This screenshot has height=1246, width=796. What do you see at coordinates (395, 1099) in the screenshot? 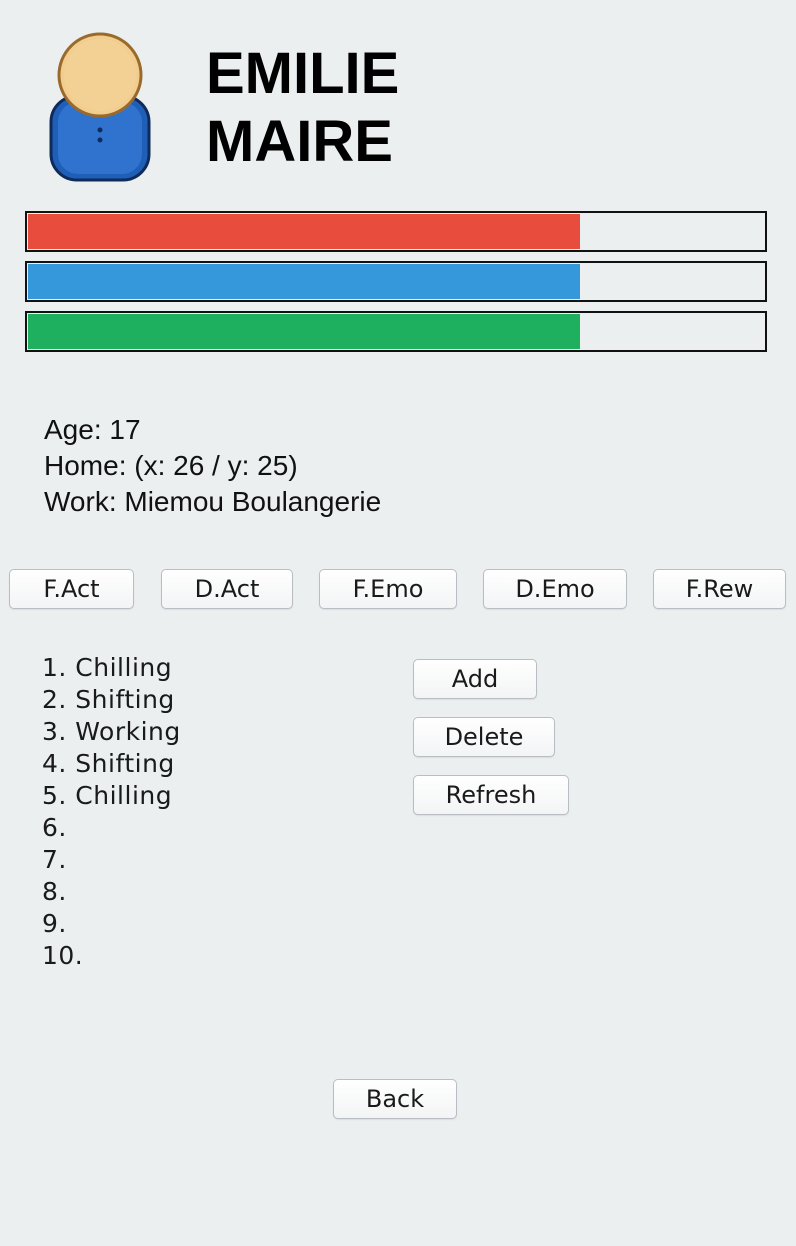
I see `back-button: Back` at bounding box center [395, 1099].